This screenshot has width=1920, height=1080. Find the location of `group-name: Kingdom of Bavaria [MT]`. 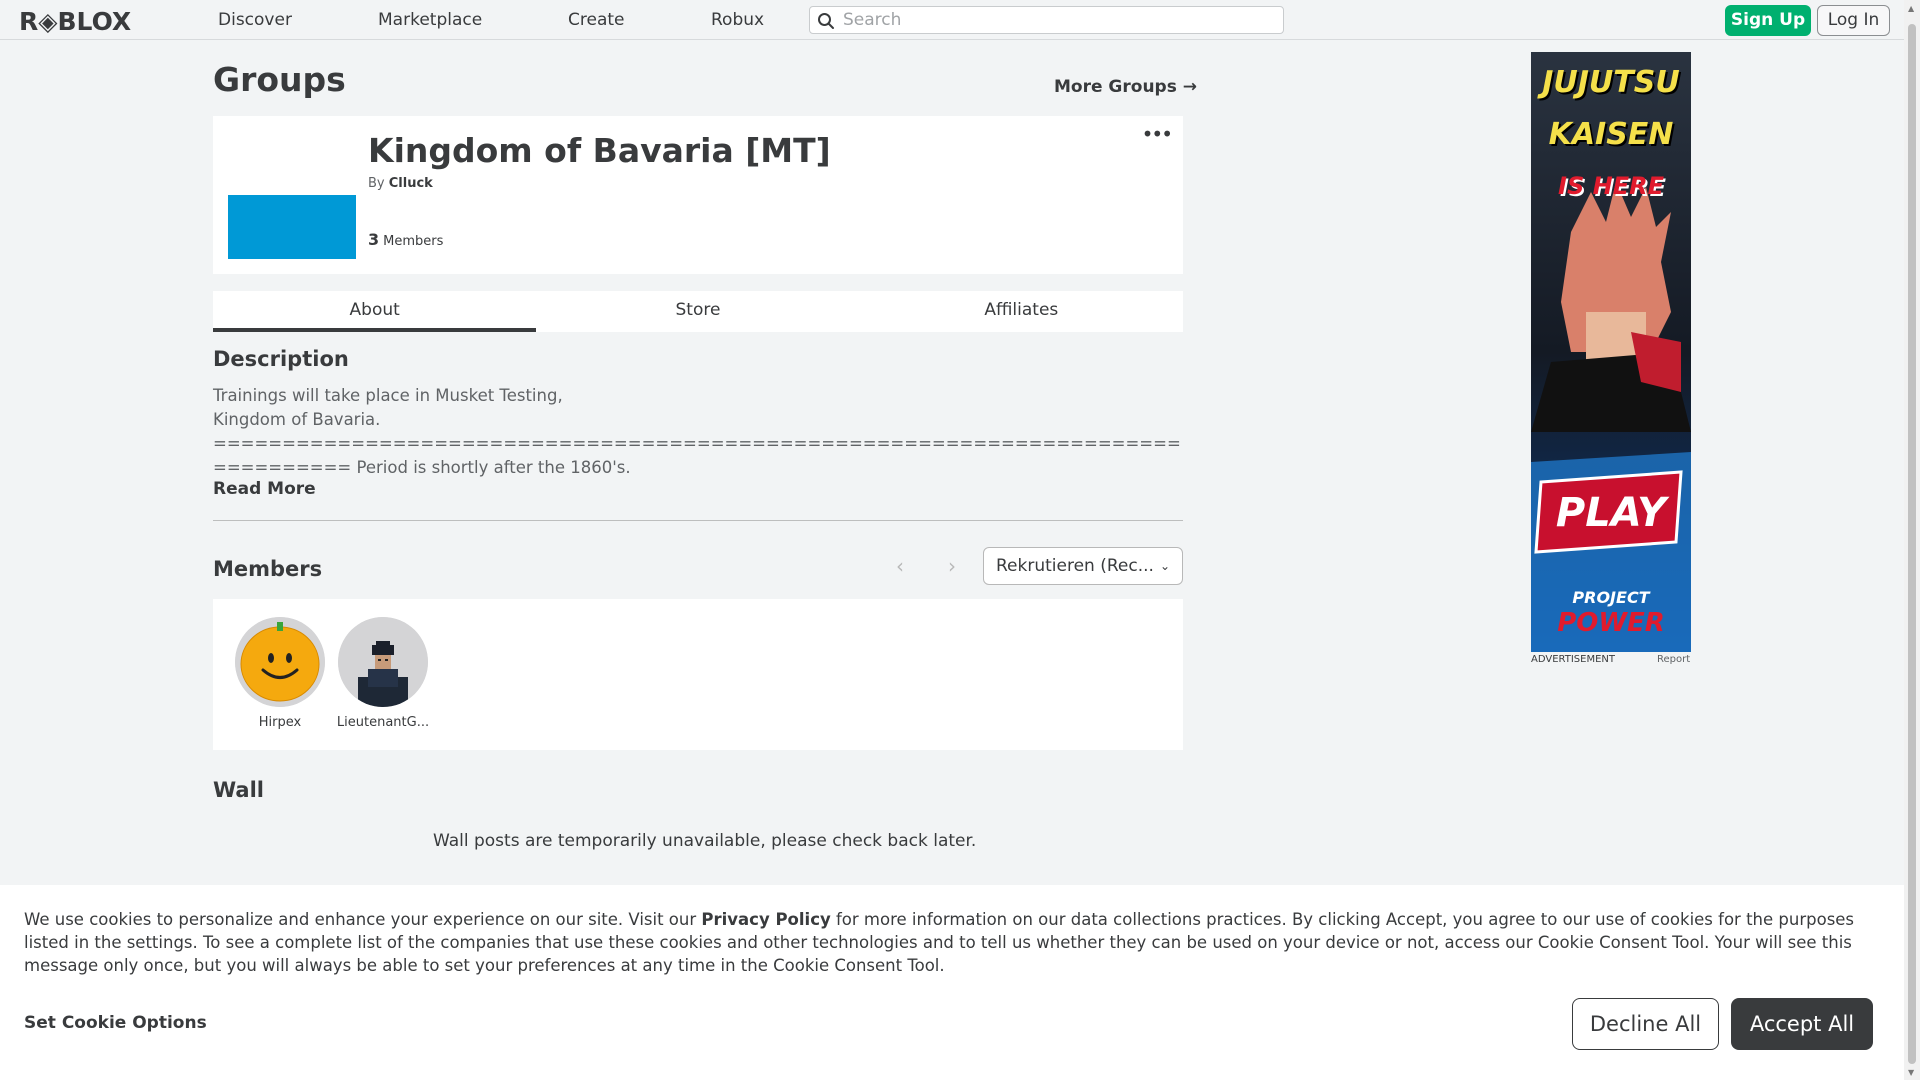

group-name: Kingdom of Bavaria [MT] is located at coordinates (599, 150).